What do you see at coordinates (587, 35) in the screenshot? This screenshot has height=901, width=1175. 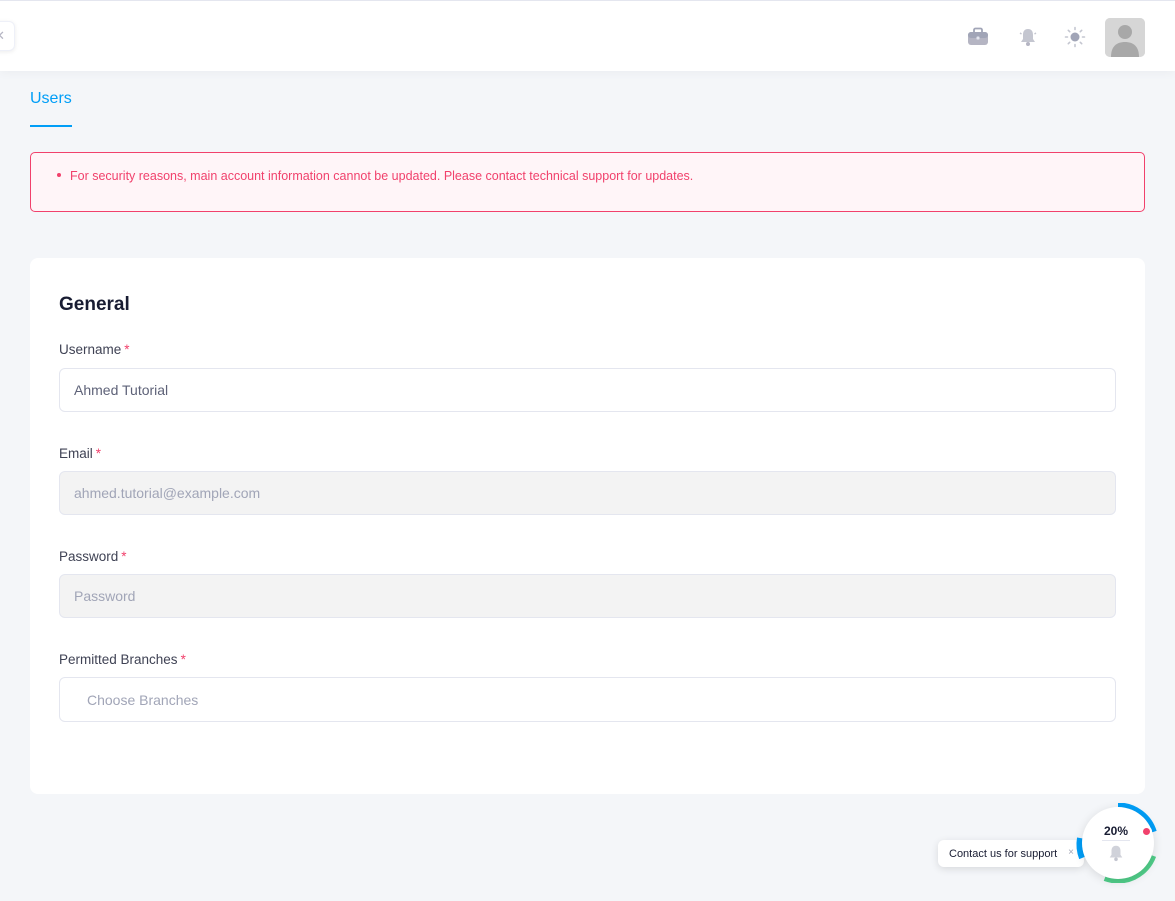 I see `top-header: ✕` at bounding box center [587, 35].